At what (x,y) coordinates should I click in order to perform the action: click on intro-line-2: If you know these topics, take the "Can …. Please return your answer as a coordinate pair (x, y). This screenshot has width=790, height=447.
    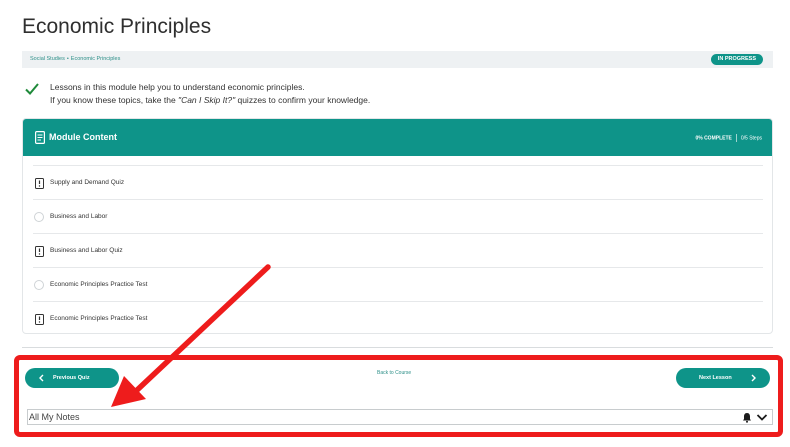
    Looking at the image, I should click on (210, 100).